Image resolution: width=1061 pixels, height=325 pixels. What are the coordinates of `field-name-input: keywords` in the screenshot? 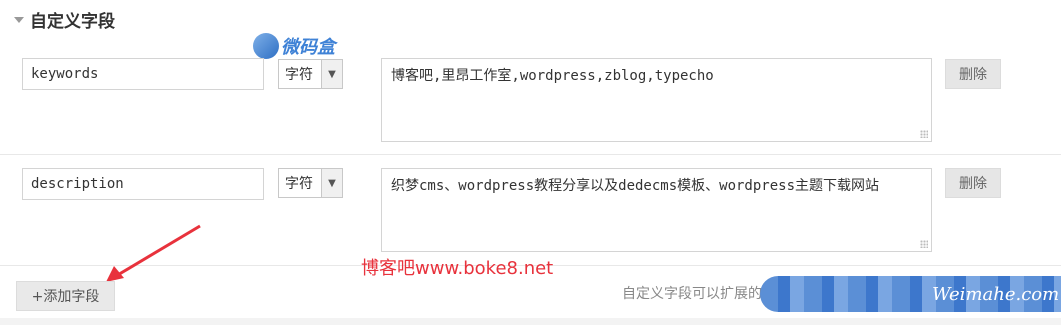 It's located at (143, 74).